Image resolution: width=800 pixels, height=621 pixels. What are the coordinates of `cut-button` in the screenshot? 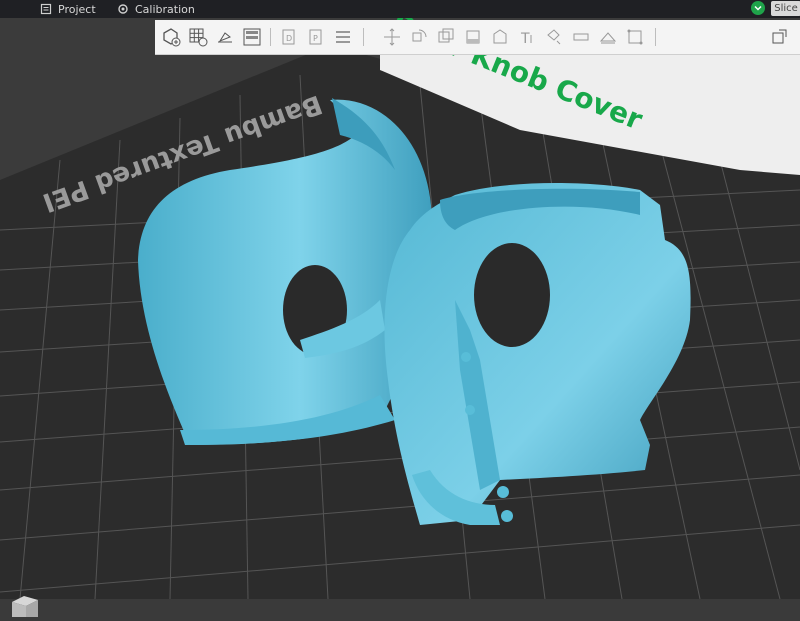 It's located at (500, 37).